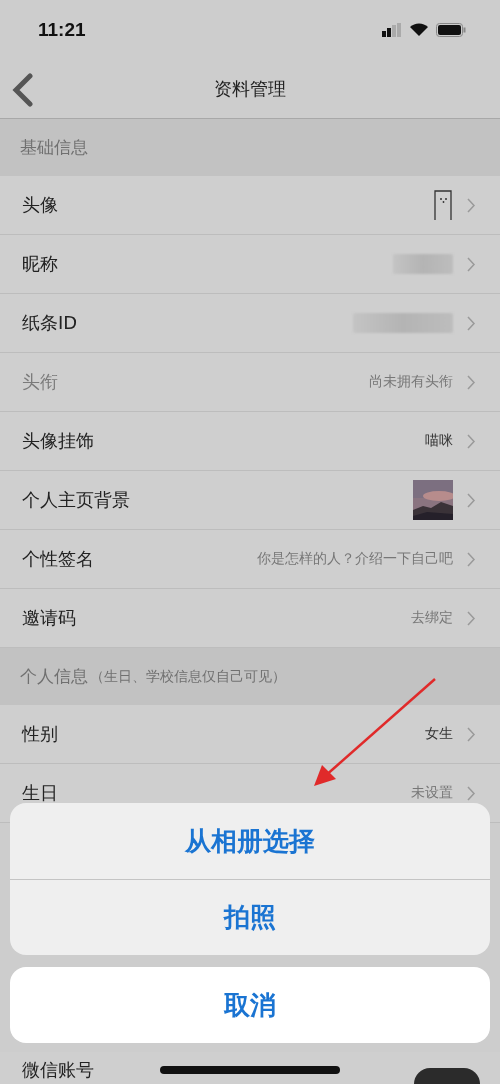 The height and width of the screenshot is (1084, 500). I want to click on signal-icon, so click(392, 30).